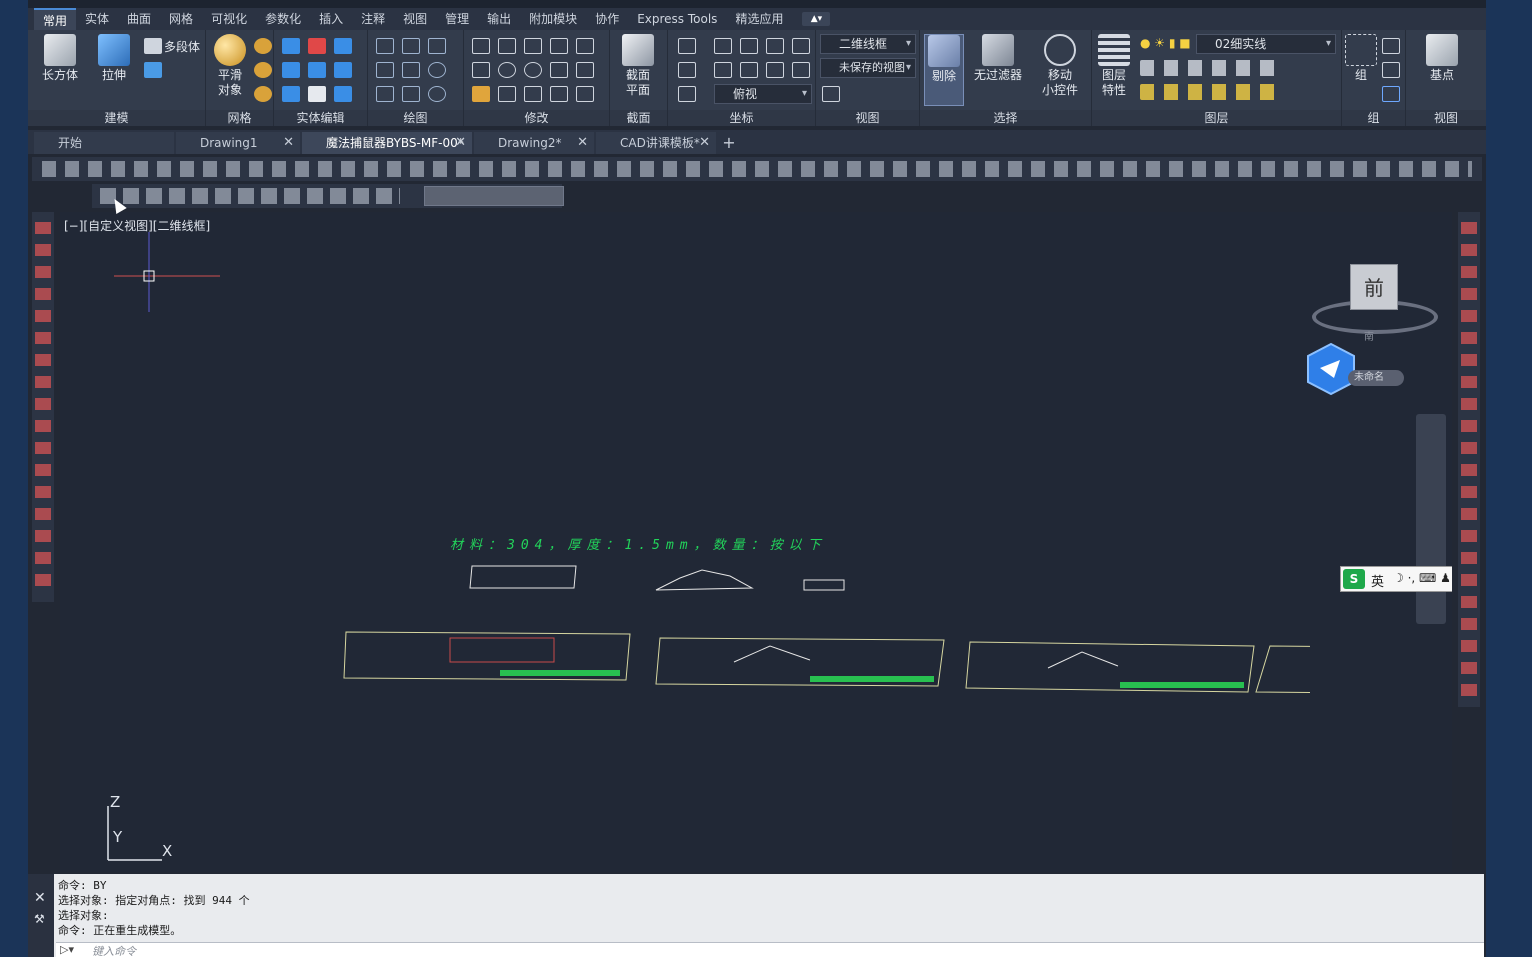  What do you see at coordinates (536, 118) in the screenshot?
I see `panel-title-modify: 修改` at bounding box center [536, 118].